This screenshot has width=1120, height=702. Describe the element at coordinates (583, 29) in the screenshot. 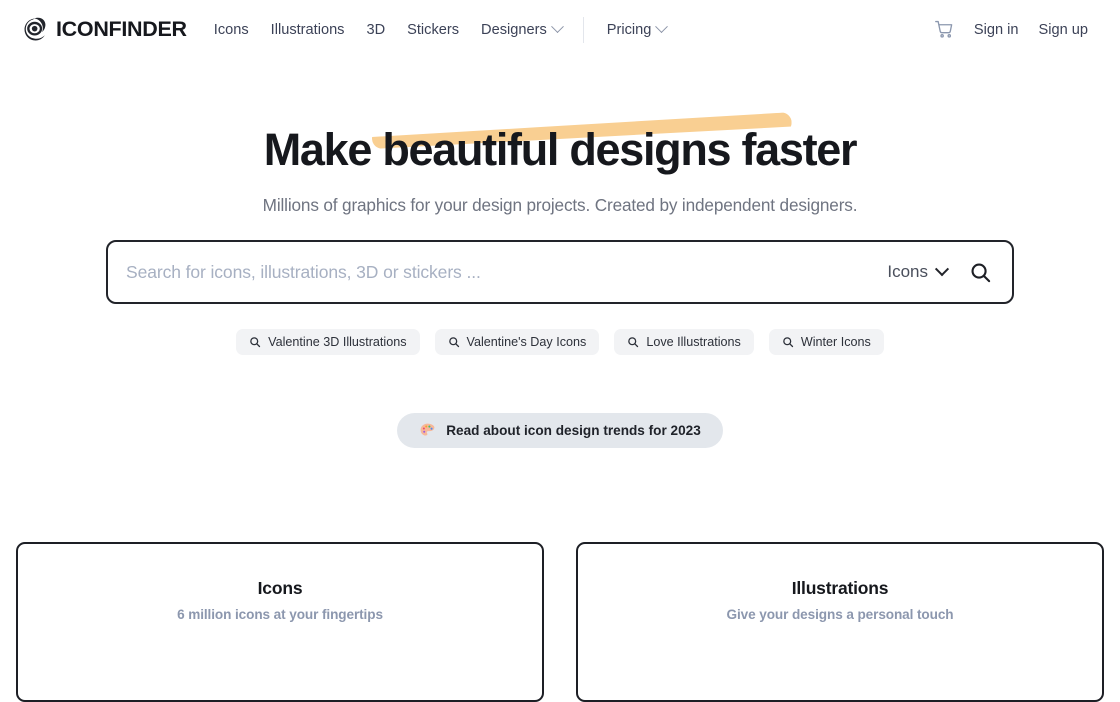

I see `nav-divider` at that location.